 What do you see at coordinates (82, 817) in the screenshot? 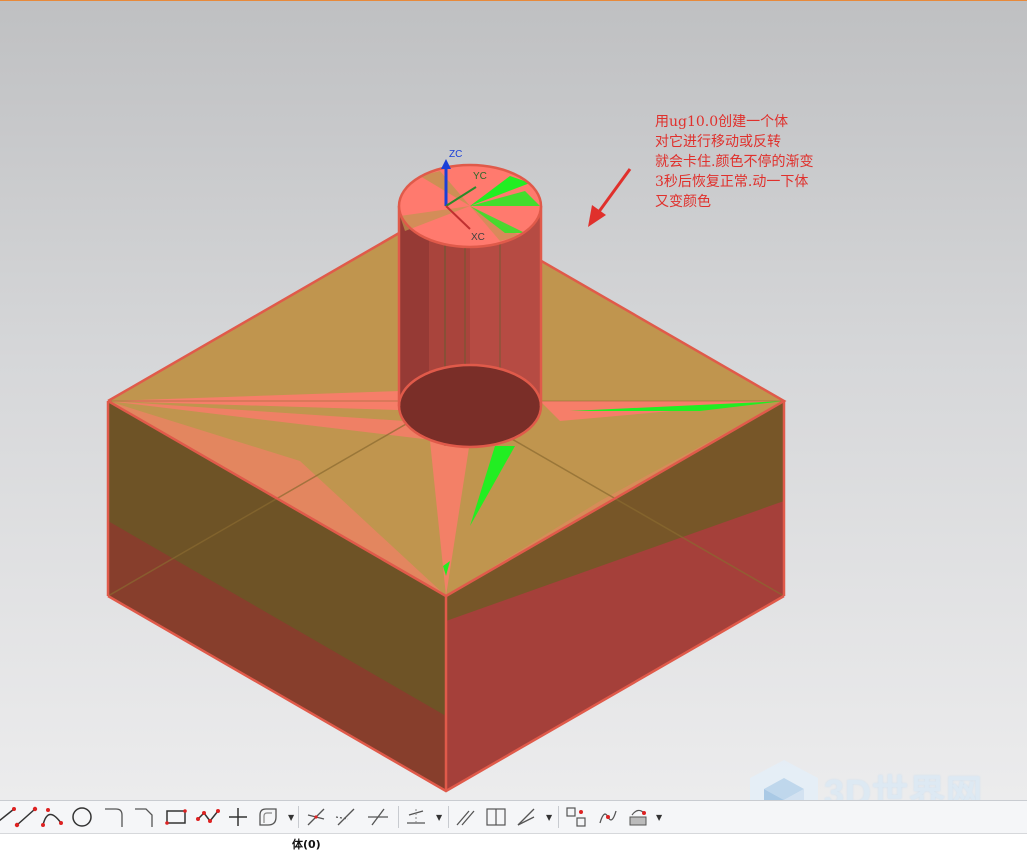
I see `circle-icon` at bounding box center [82, 817].